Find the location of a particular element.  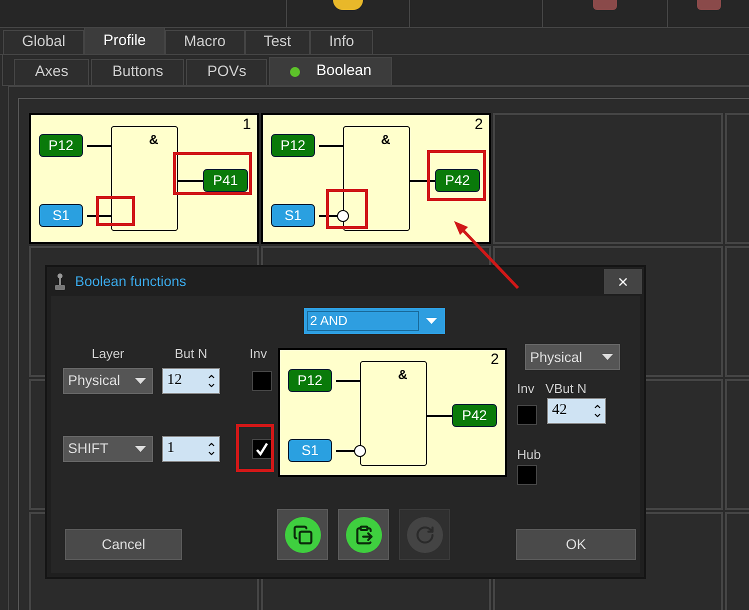

output-tag: P41 is located at coordinates (225, 180).